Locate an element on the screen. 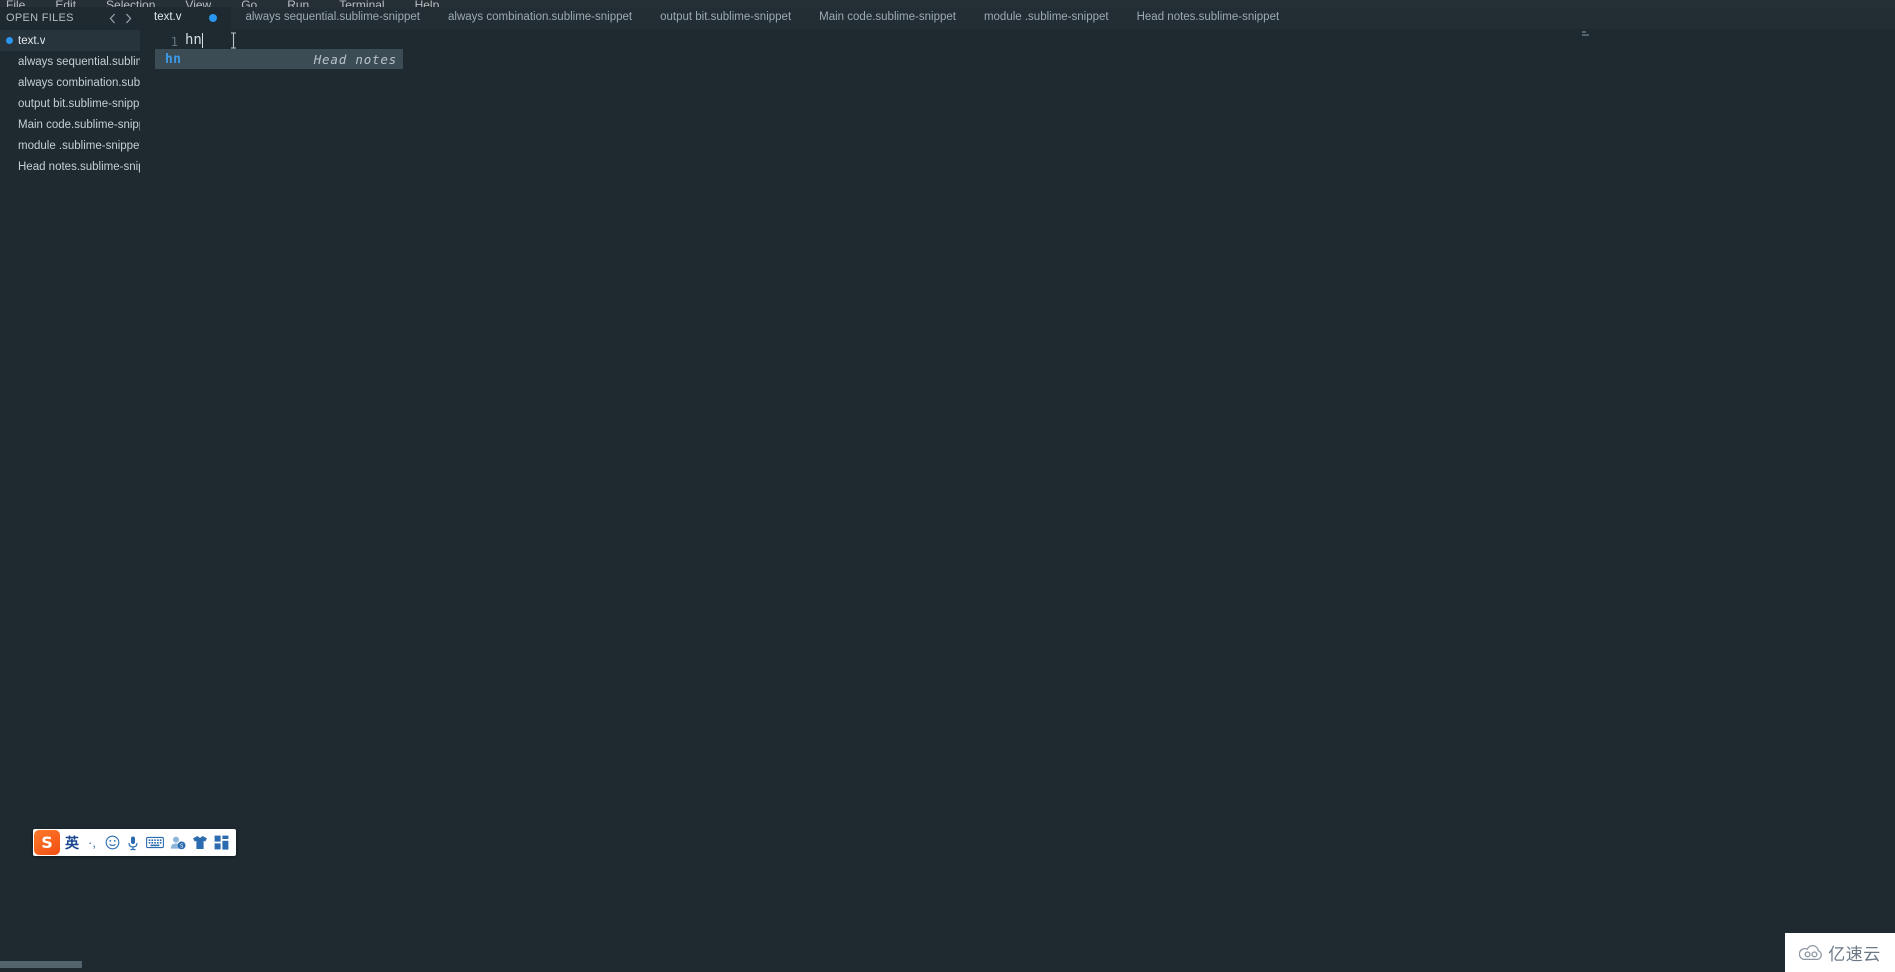 The image size is (1895, 972). sidebar-item-always-sequential: always sequential.sublime-snippet is located at coordinates (70, 61).